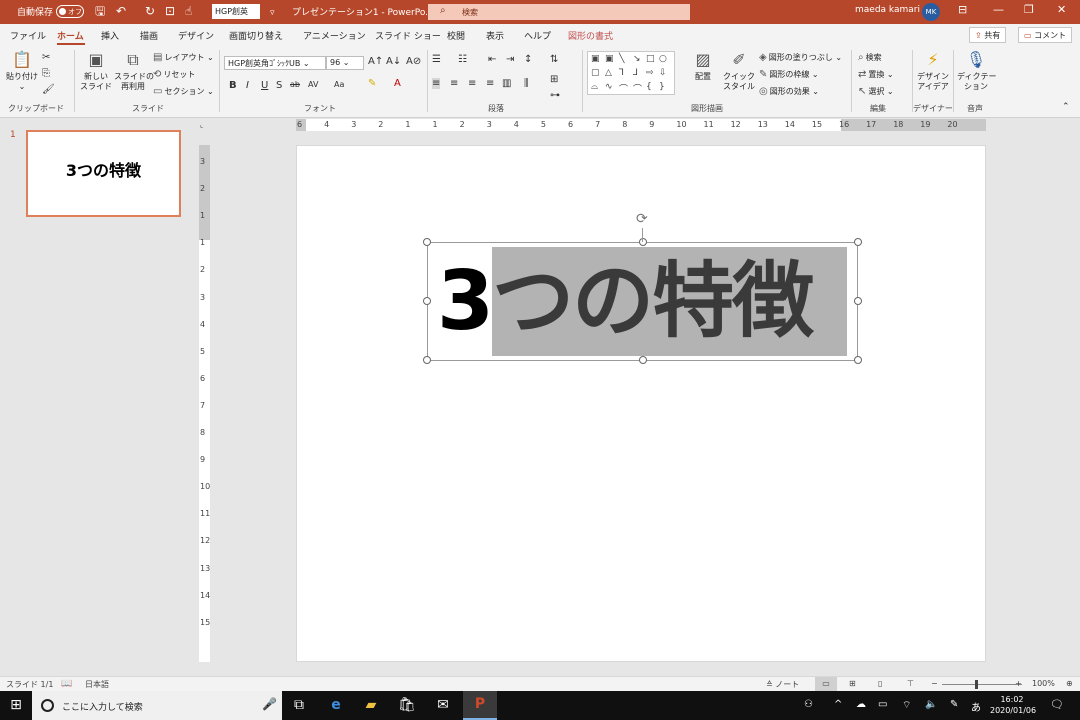 The height and width of the screenshot is (720, 1080). Describe the element at coordinates (1057, 704) in the screenshot. I see `notification-center-icon: 🗨` at that location.